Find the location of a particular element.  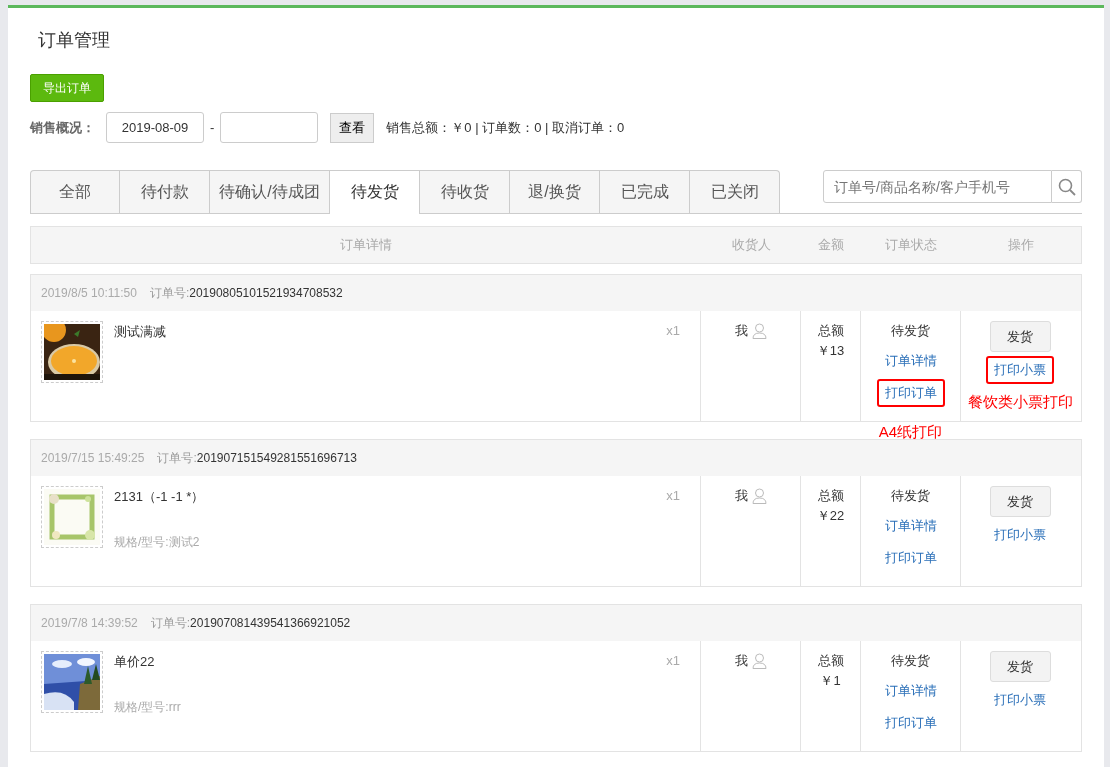

status-tab: 待确认/待成团 is located at coordinates (270, 191).